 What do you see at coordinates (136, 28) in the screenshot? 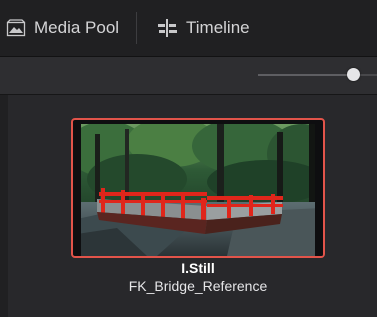
I see `tab-divider` at bounding box center [136, 28].